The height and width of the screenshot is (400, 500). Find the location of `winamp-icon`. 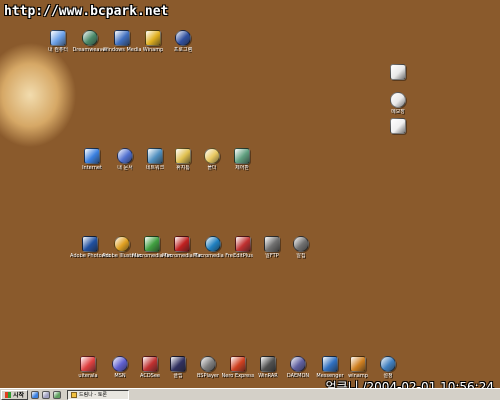

winamp-icon is located at coordinates (153, 38).